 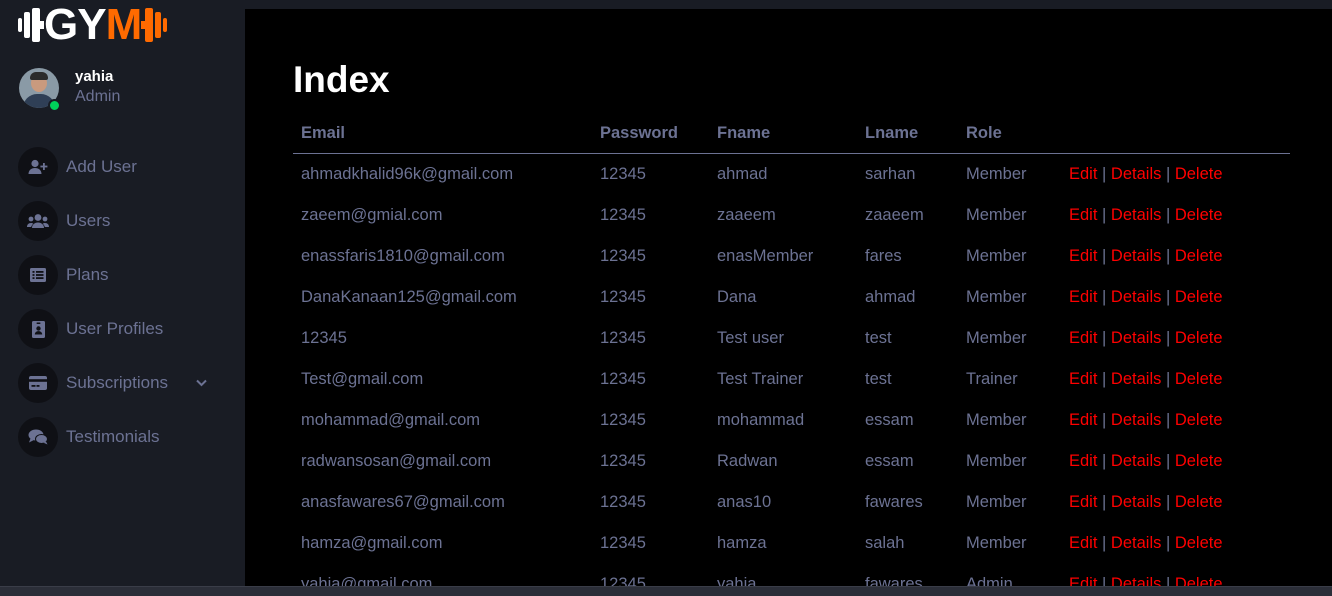 I want to click on sidebar-item-subscriptions: Subscriptions, so click(x=112, y=383).